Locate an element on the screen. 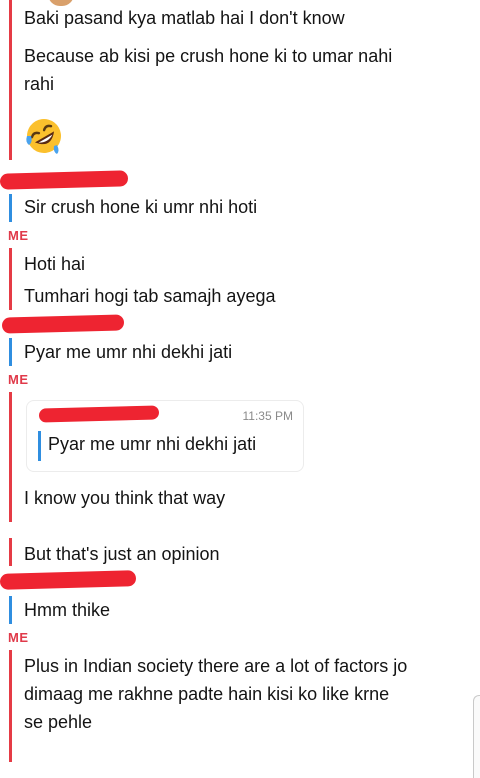  message-text: But that's just an opinion is located at coordinates (122, 554).